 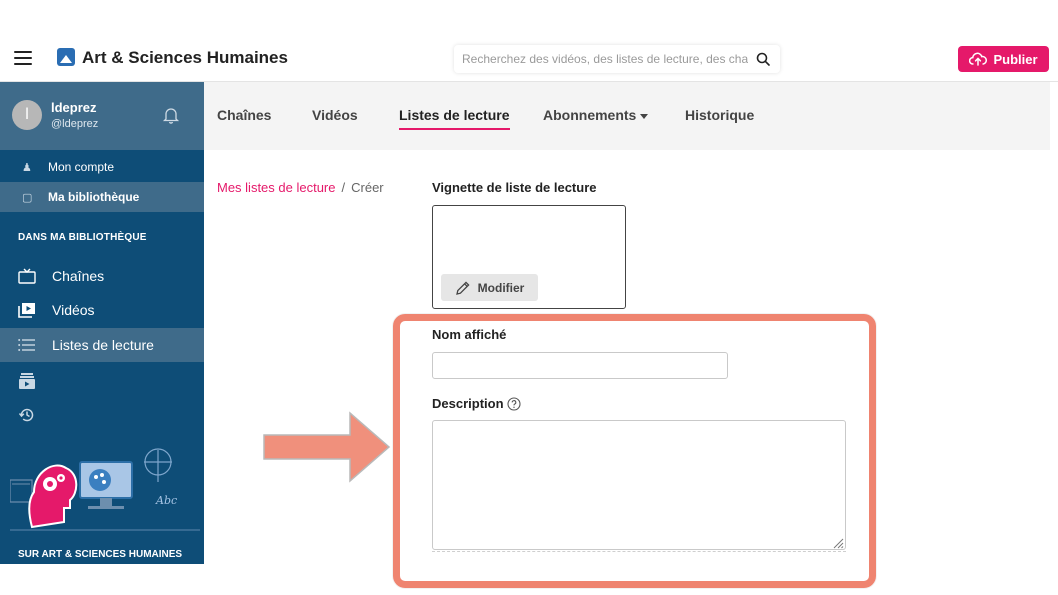 What do you see at coordinates (27, 167) in the screenshot?
I see `user-icon: ♟` at bounding box center [27, 167].